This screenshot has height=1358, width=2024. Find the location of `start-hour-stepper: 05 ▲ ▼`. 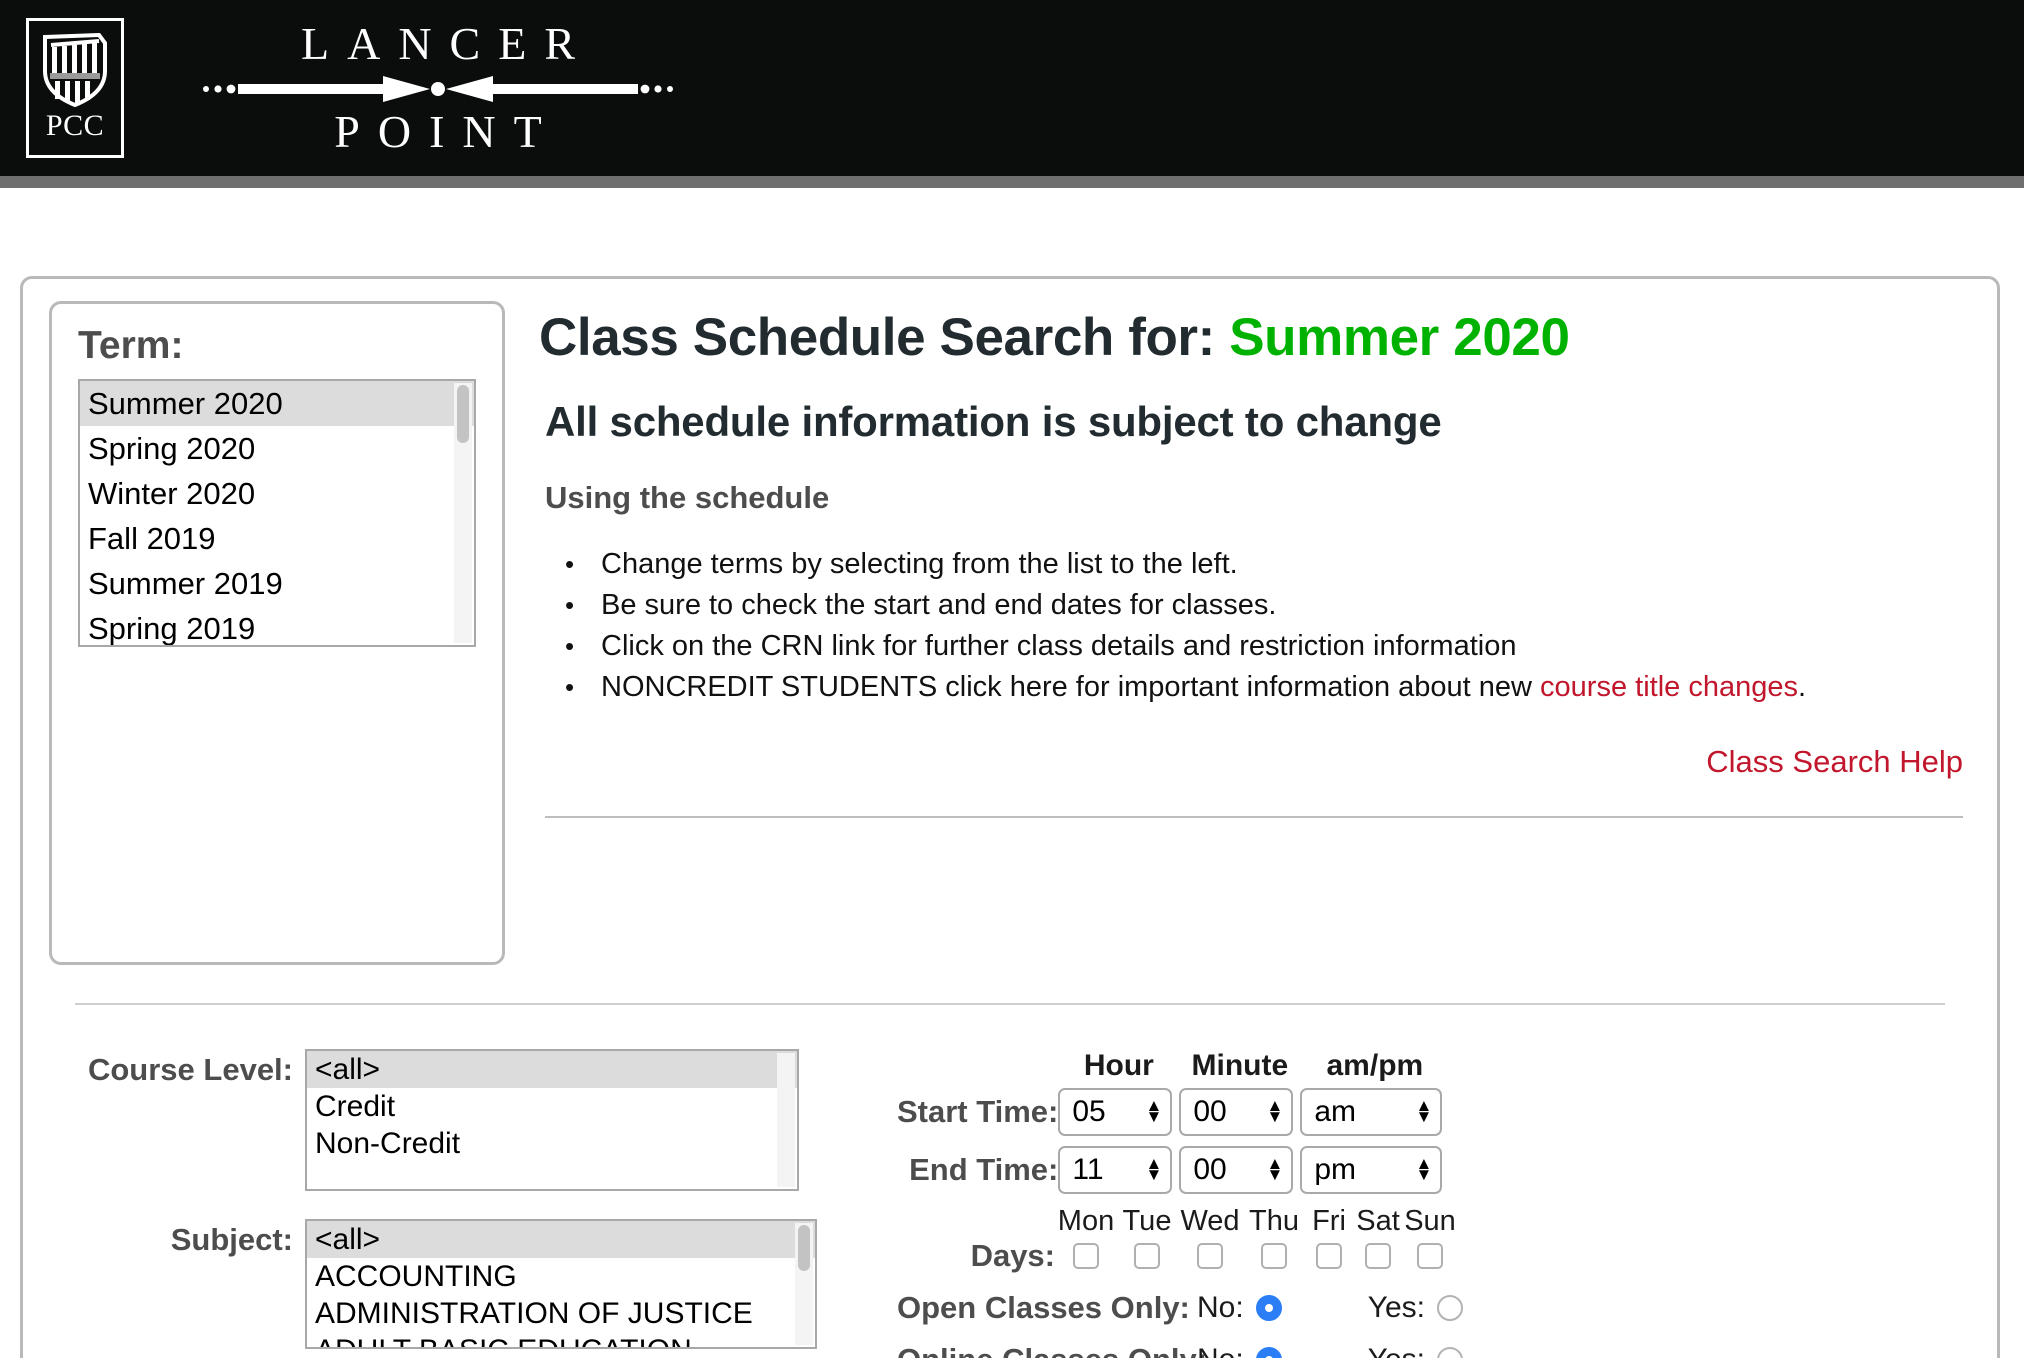

start-hour-stepper: 05 ▲ ▼ is located at coordinates (1115, 1112).